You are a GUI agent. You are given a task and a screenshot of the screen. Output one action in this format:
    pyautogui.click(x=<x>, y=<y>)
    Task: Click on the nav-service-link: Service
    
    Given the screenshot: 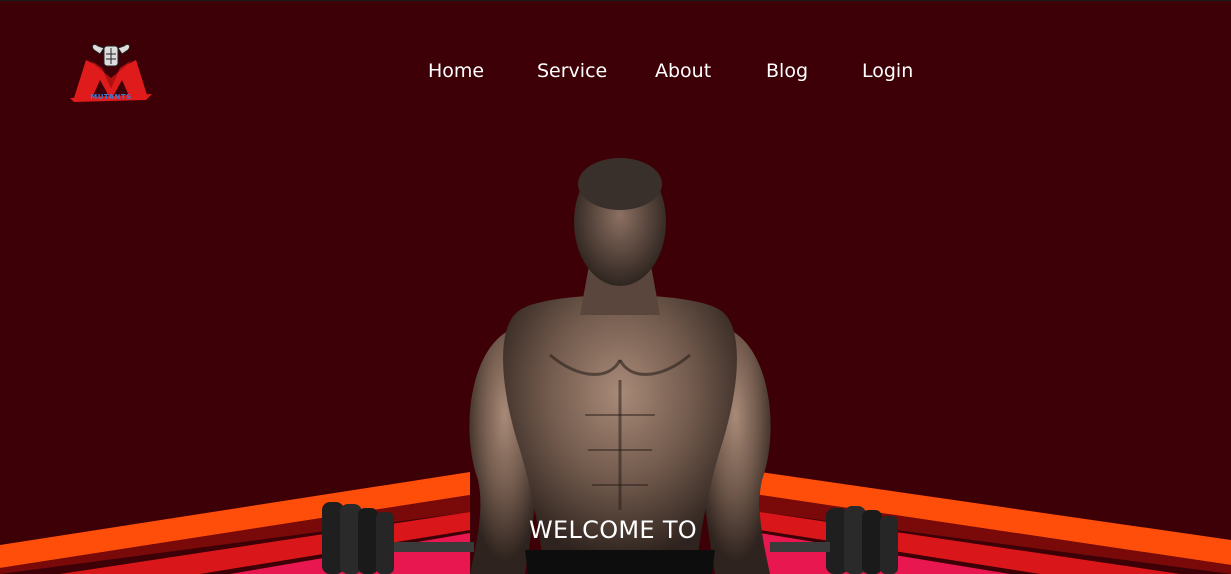 What is the action you would take?
    pyautogui.click(x=572, y=71)
    